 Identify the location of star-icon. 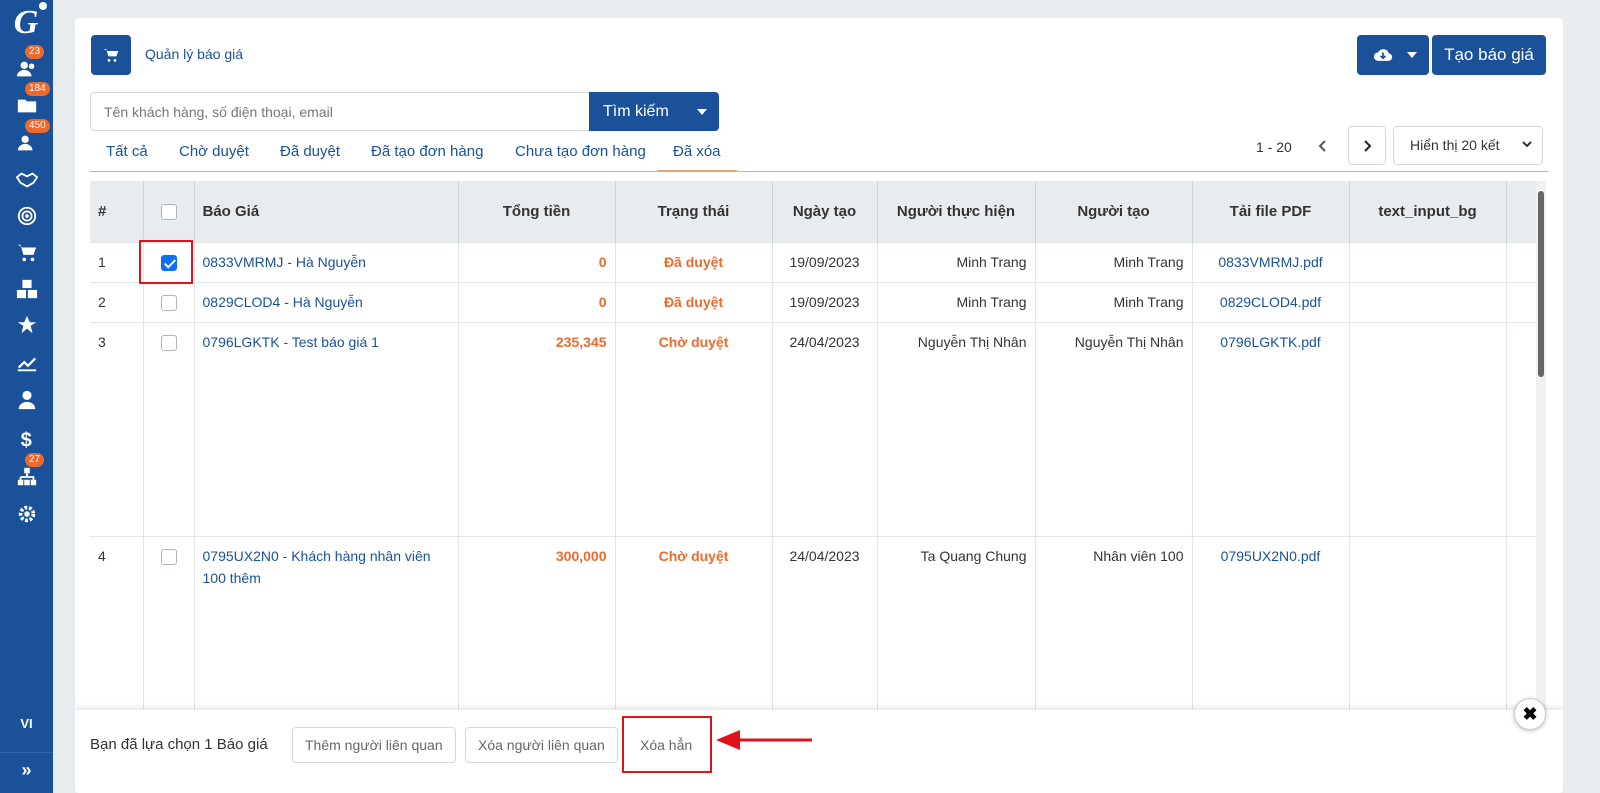
(26, 324).